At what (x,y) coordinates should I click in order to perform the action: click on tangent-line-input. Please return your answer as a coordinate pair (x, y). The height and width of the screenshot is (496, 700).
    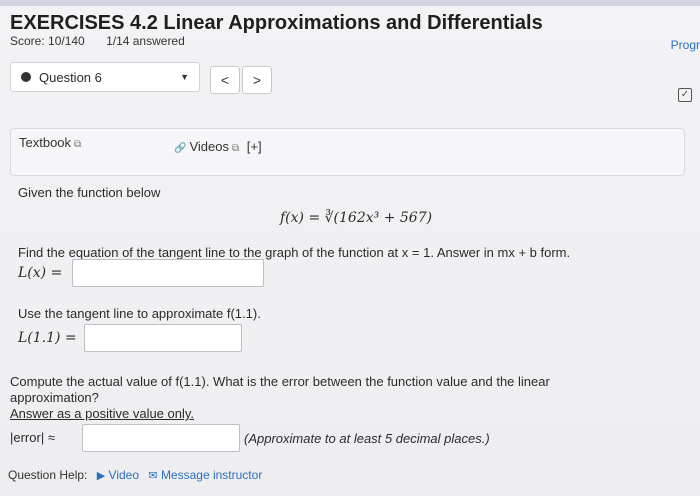
    Looking at the image, I should click on (168, 273).